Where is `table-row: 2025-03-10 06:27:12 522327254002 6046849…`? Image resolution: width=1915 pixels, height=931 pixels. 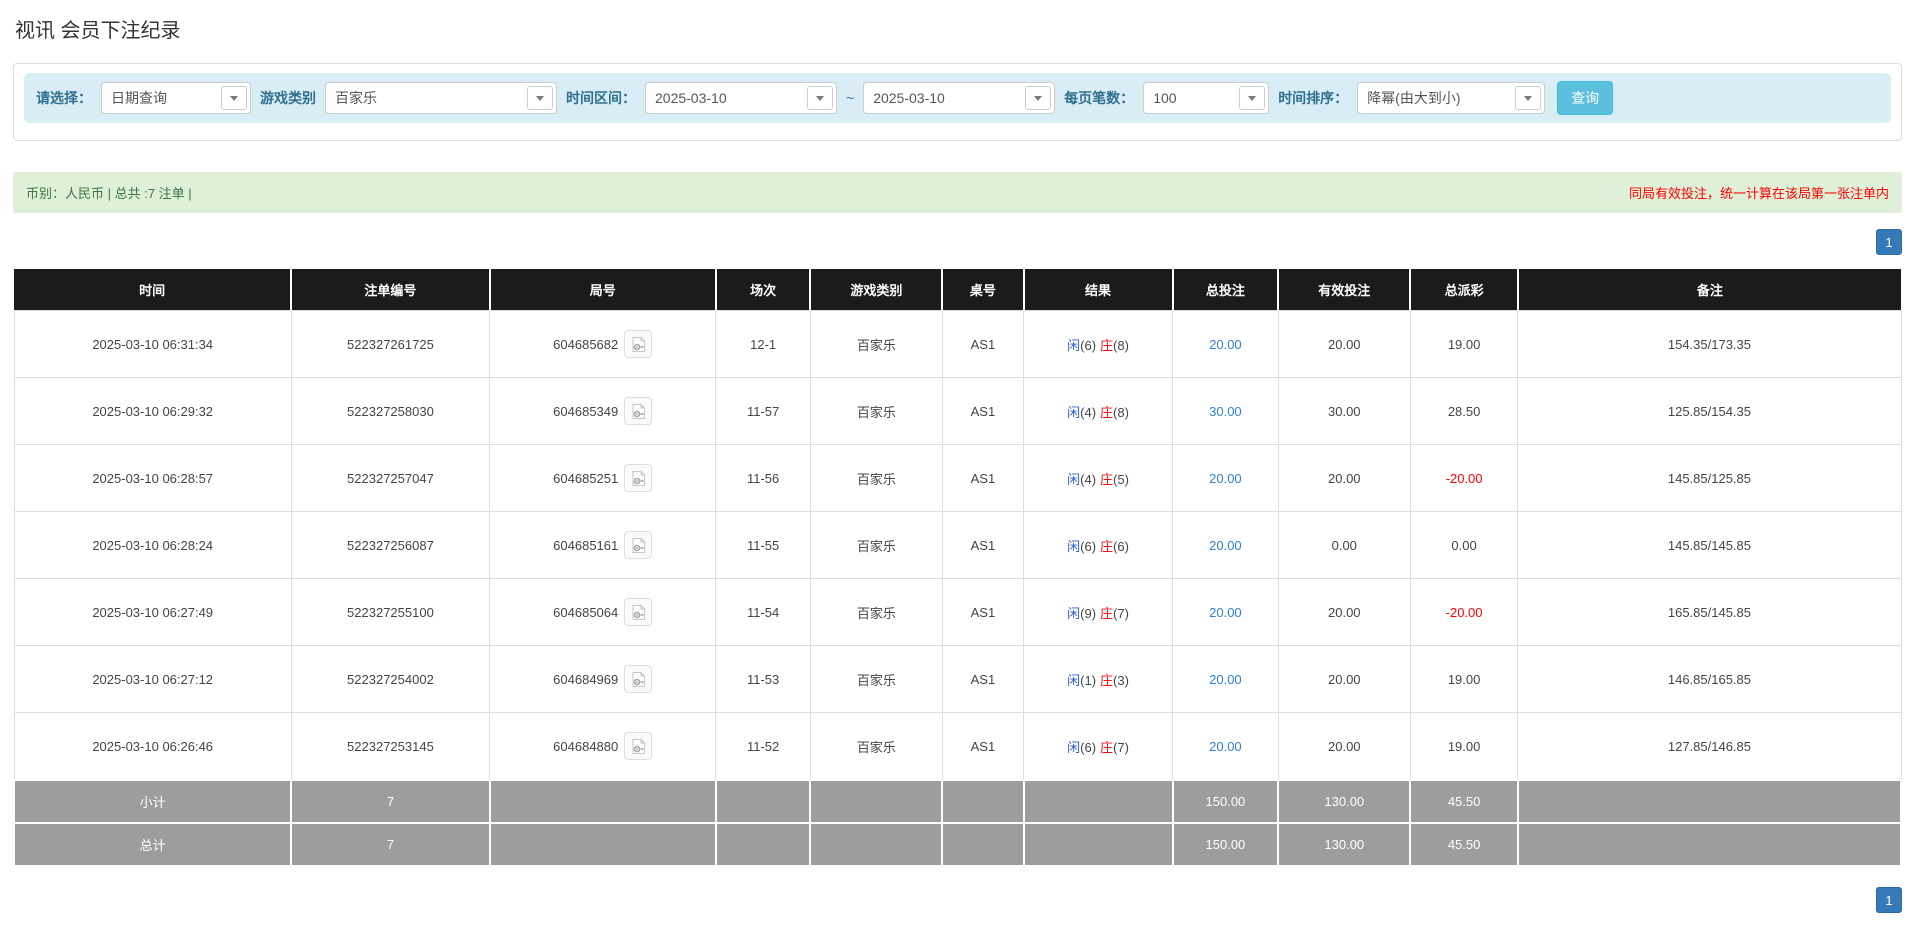
table-row: 2025-03-10 06:27:12 522327254002 6046849… is located at coordinates (957, 679).